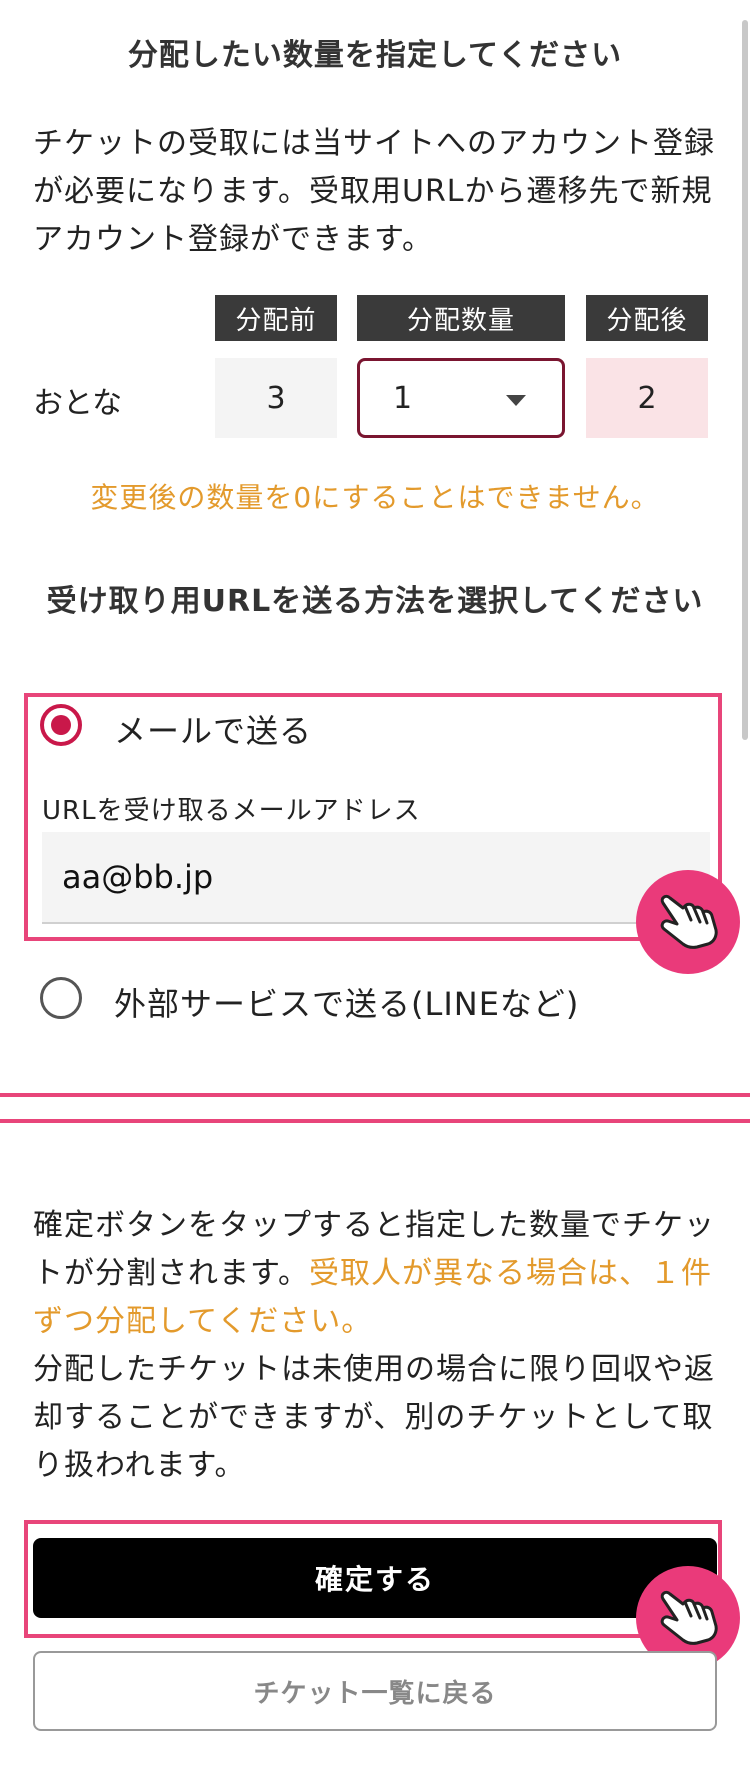 Image resolution: width=750 pixels, height=1766 pixels. What do you see at coordinates (376, 878) in the screenshot?
I see `email-field` at bounding box center [376, 878].